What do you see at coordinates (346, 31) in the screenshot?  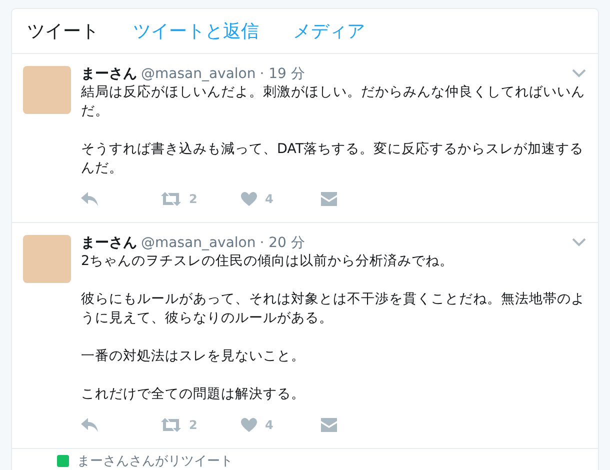 I see `profile-tab: メディア` at bounding box center [346, 31].